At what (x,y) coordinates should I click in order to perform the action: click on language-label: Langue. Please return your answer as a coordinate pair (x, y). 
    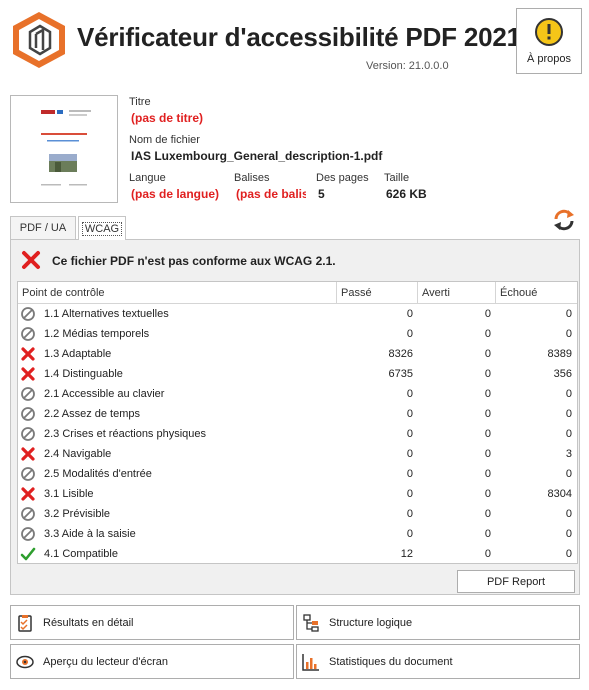
    Looking at the image, I should click on (147, 178).